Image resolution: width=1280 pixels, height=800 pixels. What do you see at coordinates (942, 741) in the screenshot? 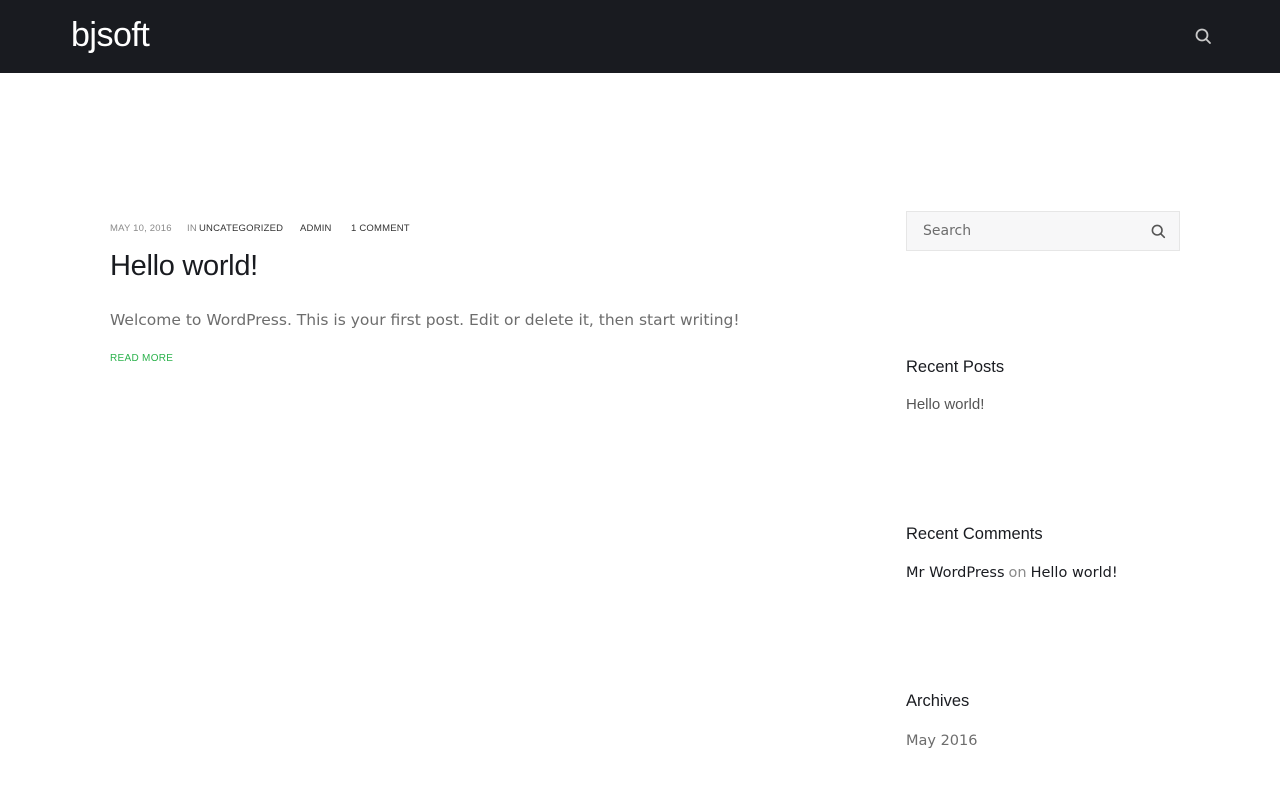
I see `archive-link: May 2016` at bounding box center [942, 741].